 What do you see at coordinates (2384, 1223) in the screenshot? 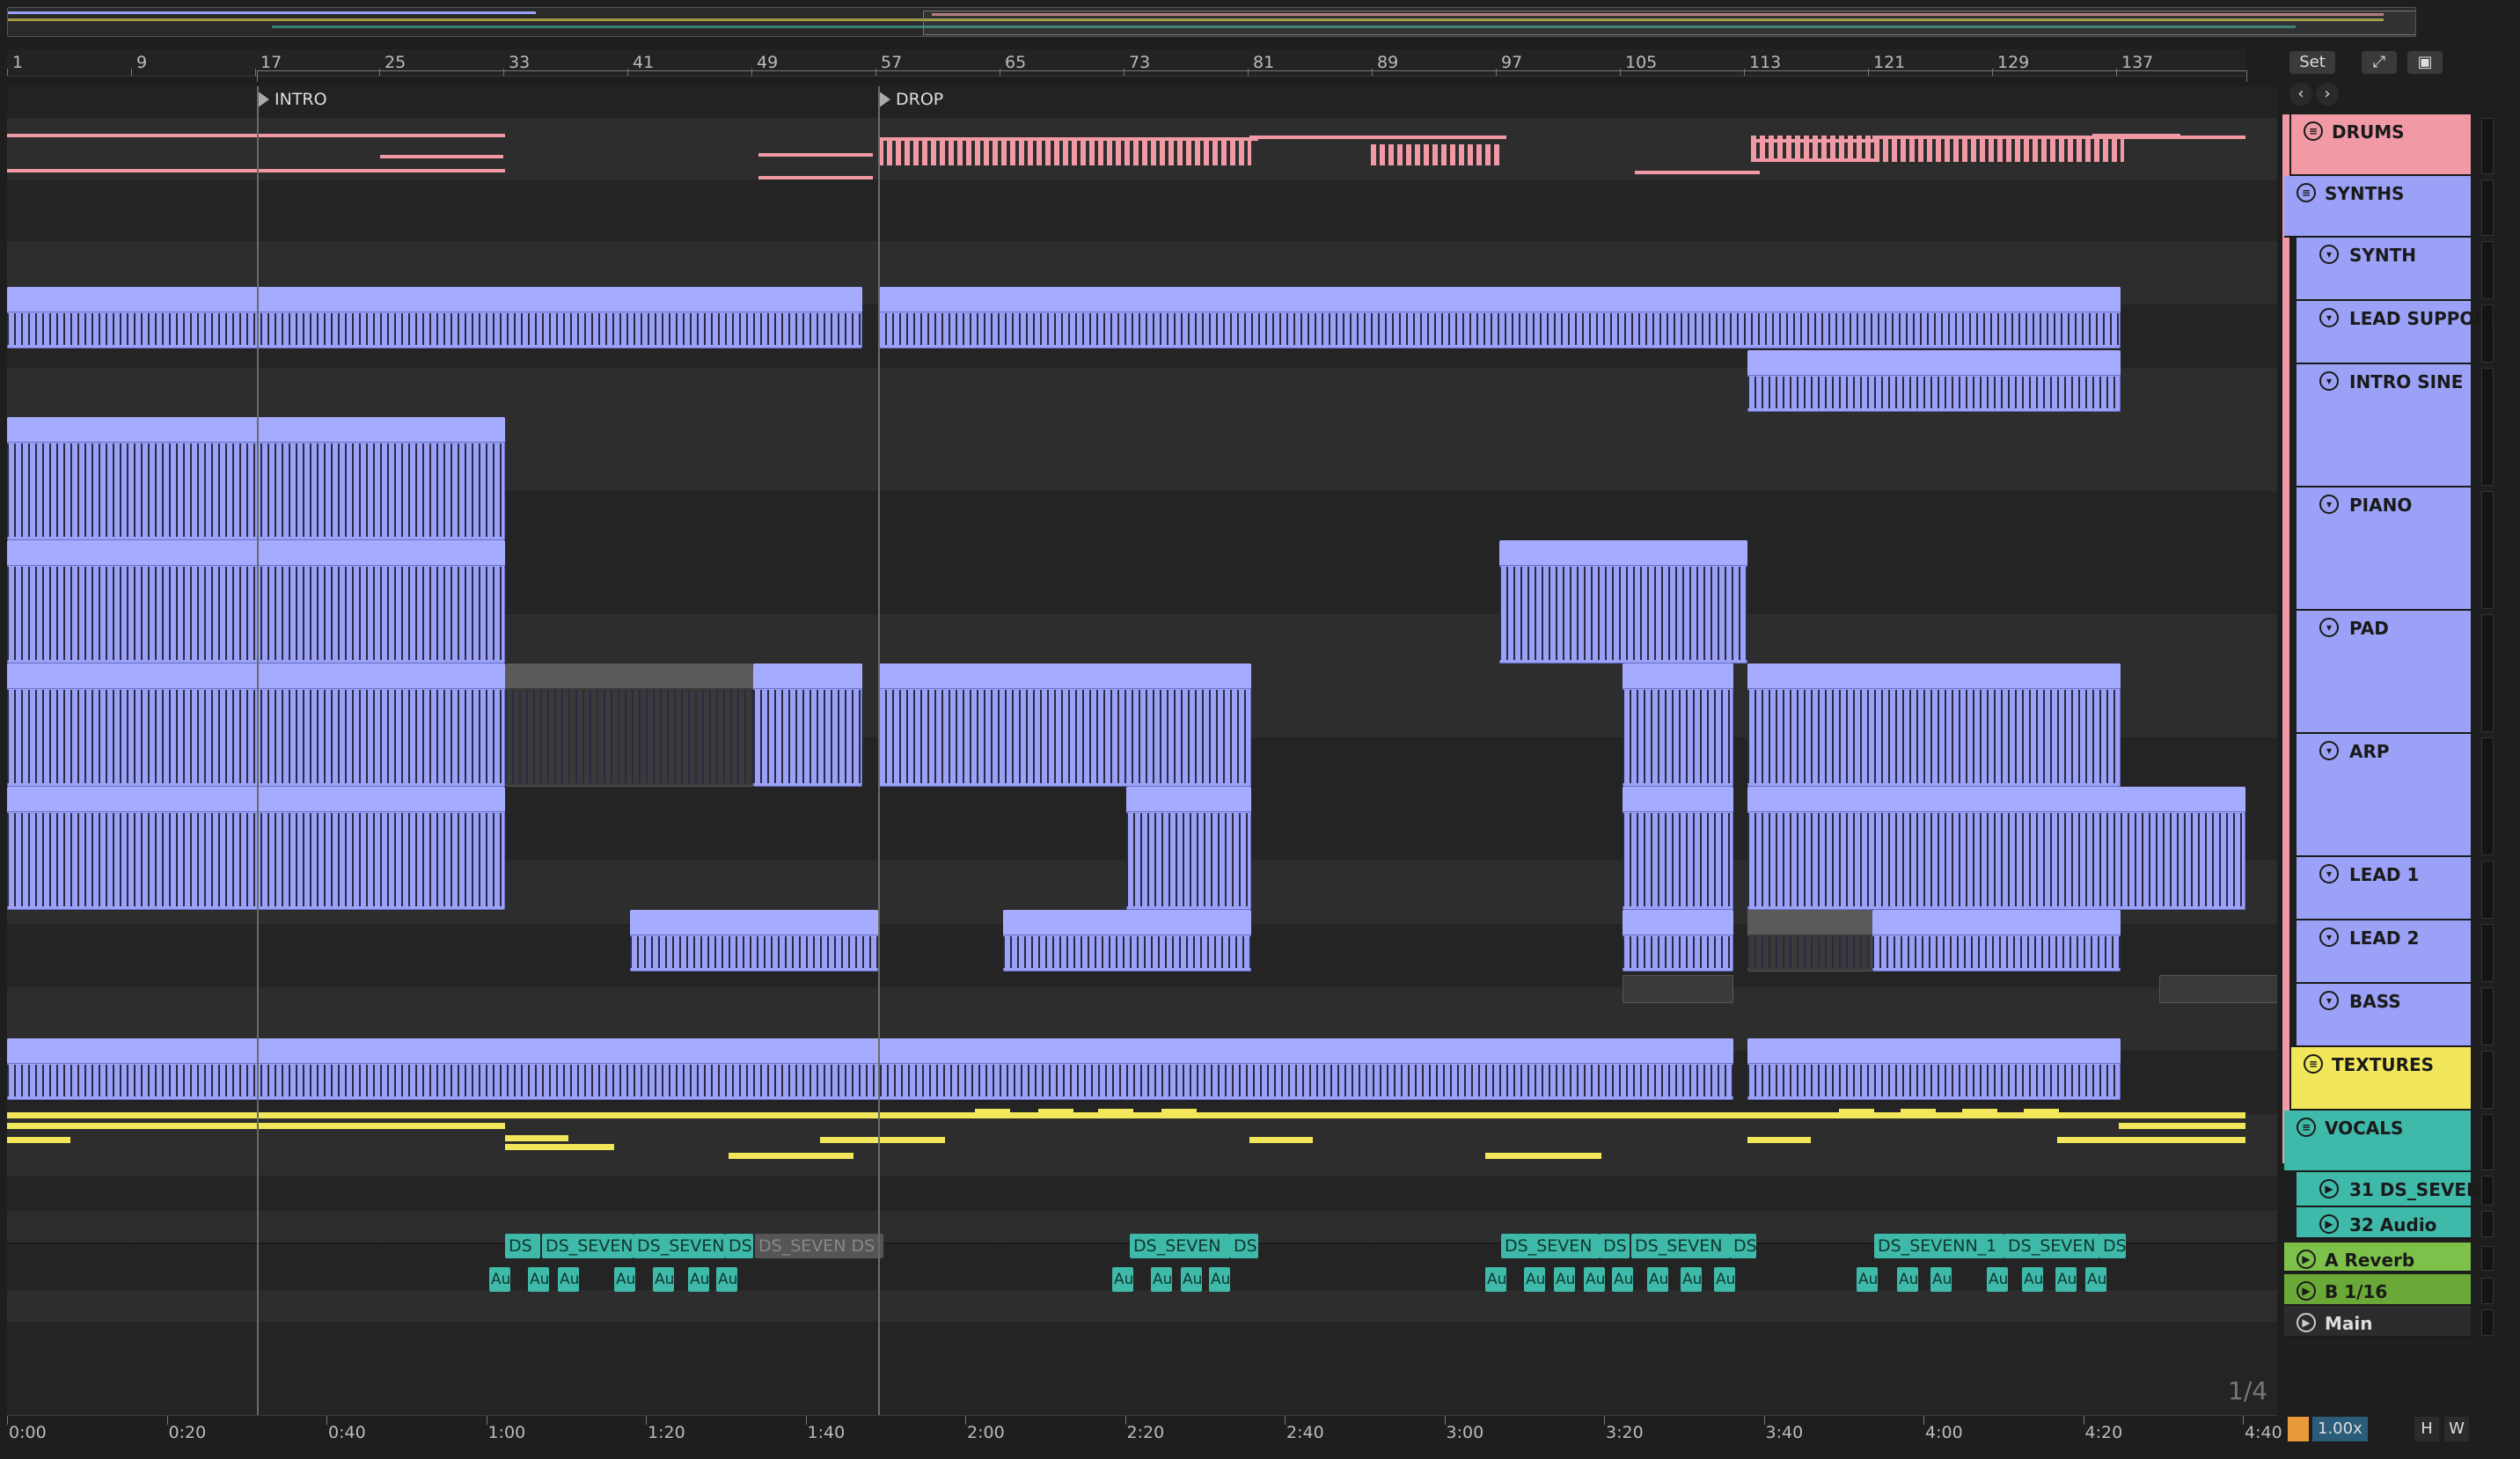
I see `track-header-t32: ▶ 32 Audio` at bounding box center [2384, 1223].